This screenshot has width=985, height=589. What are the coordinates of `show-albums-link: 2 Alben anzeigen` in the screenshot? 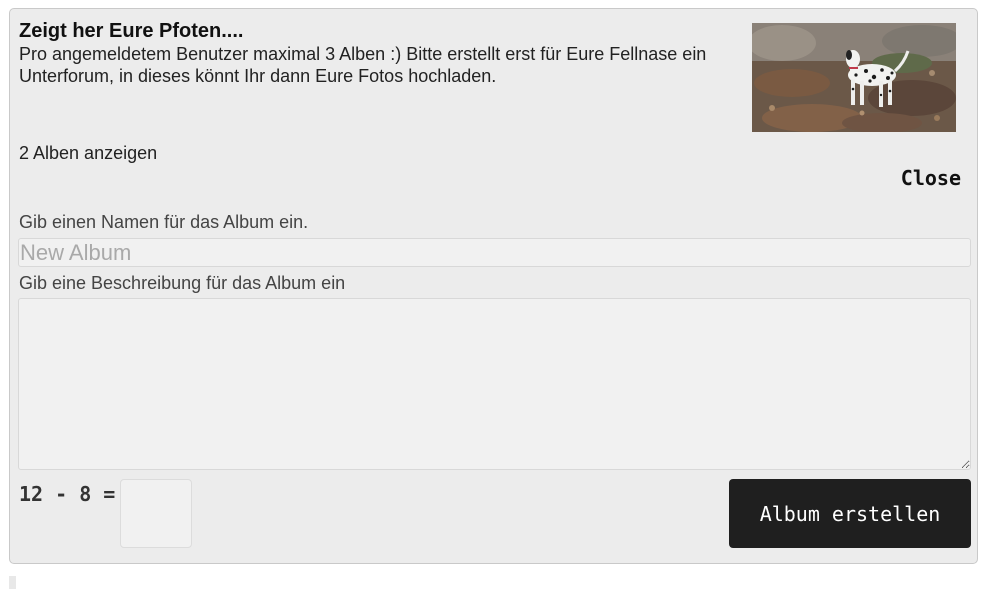 It's located at (88, 153).